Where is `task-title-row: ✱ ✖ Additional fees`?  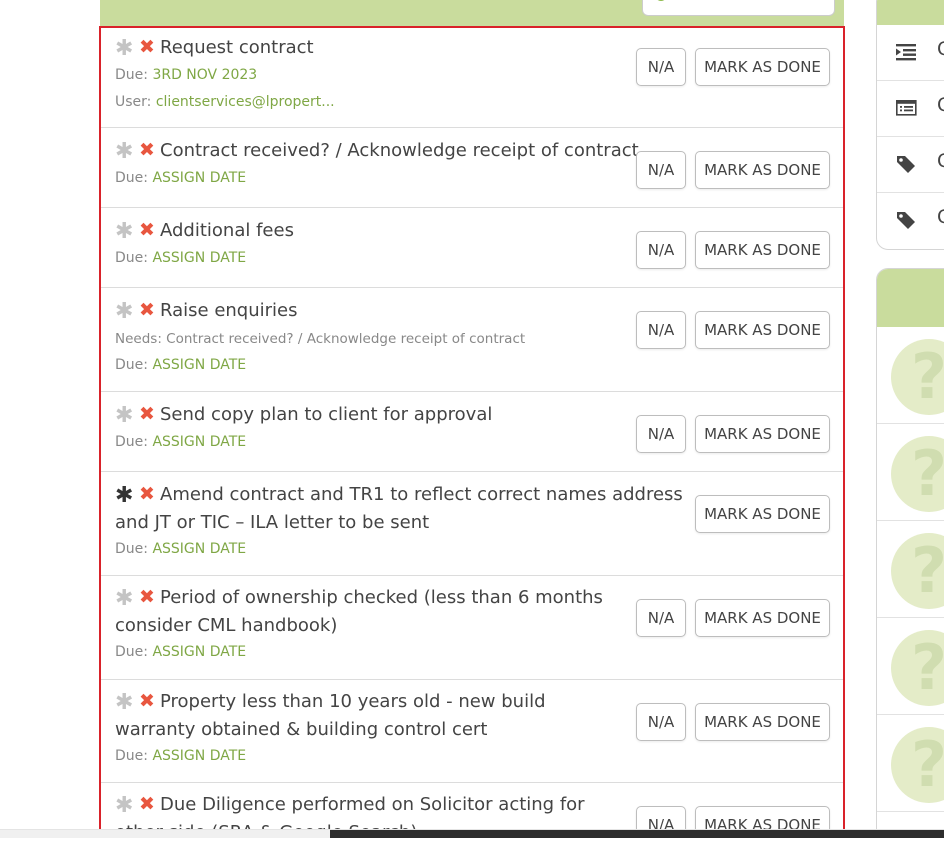
task-title-row: ✱ ✖ Additional fees is located at coordinates (204, 231).